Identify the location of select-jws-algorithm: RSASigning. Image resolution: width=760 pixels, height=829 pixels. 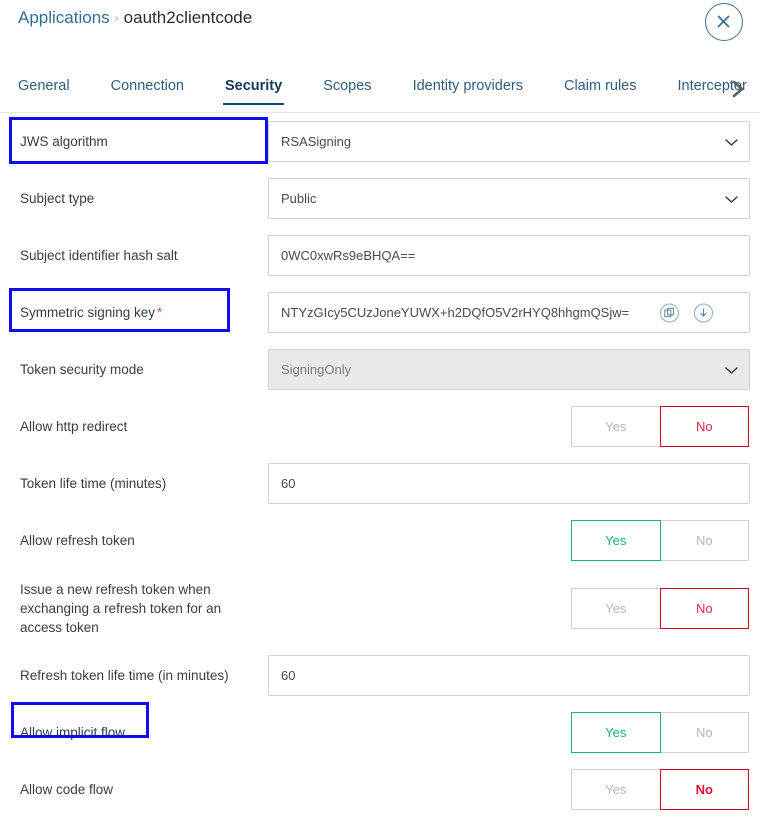
(509, 141).